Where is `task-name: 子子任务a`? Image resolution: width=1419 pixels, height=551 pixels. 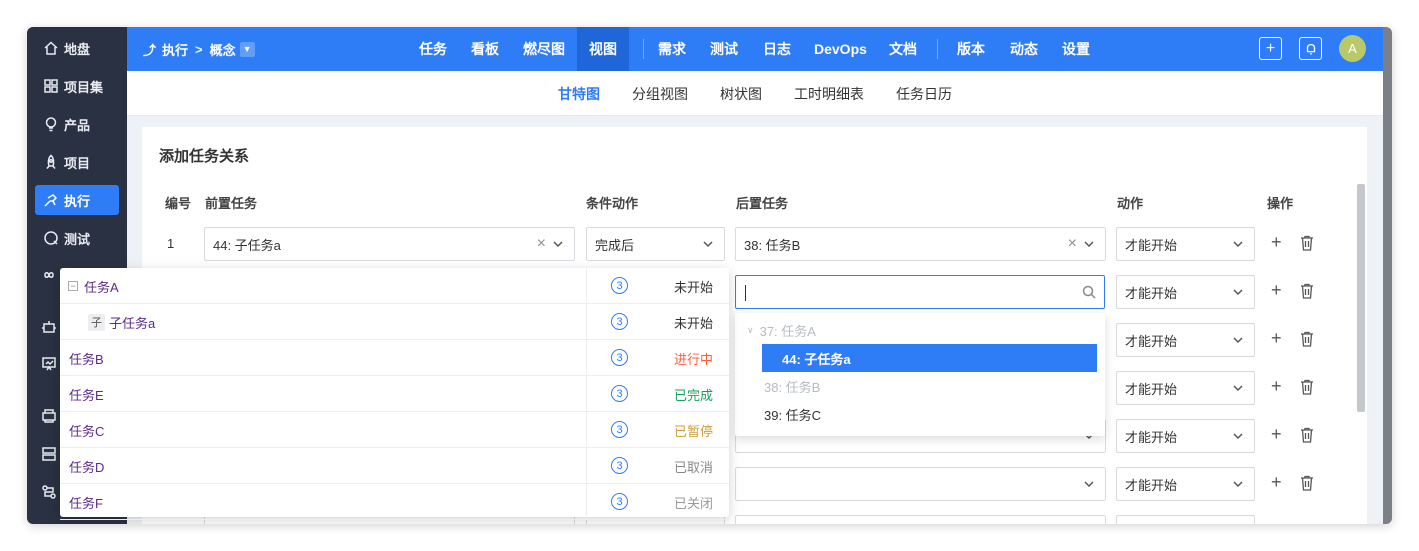
task-name: 子子任务a is located at coordinates (121, 322).